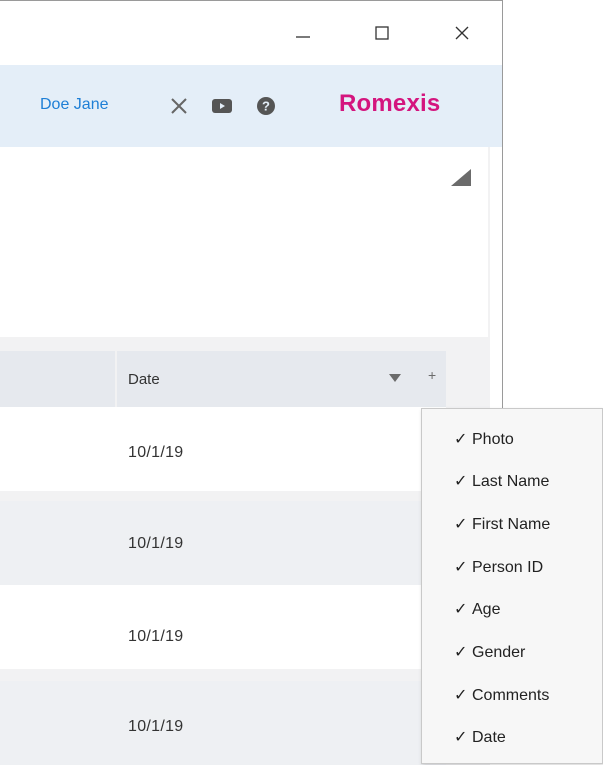 This screenshot has width=603, height=765. Describe the element at coordinates (144, 379) in the screenshot. I see `column-header-date-label: Date` at that location.